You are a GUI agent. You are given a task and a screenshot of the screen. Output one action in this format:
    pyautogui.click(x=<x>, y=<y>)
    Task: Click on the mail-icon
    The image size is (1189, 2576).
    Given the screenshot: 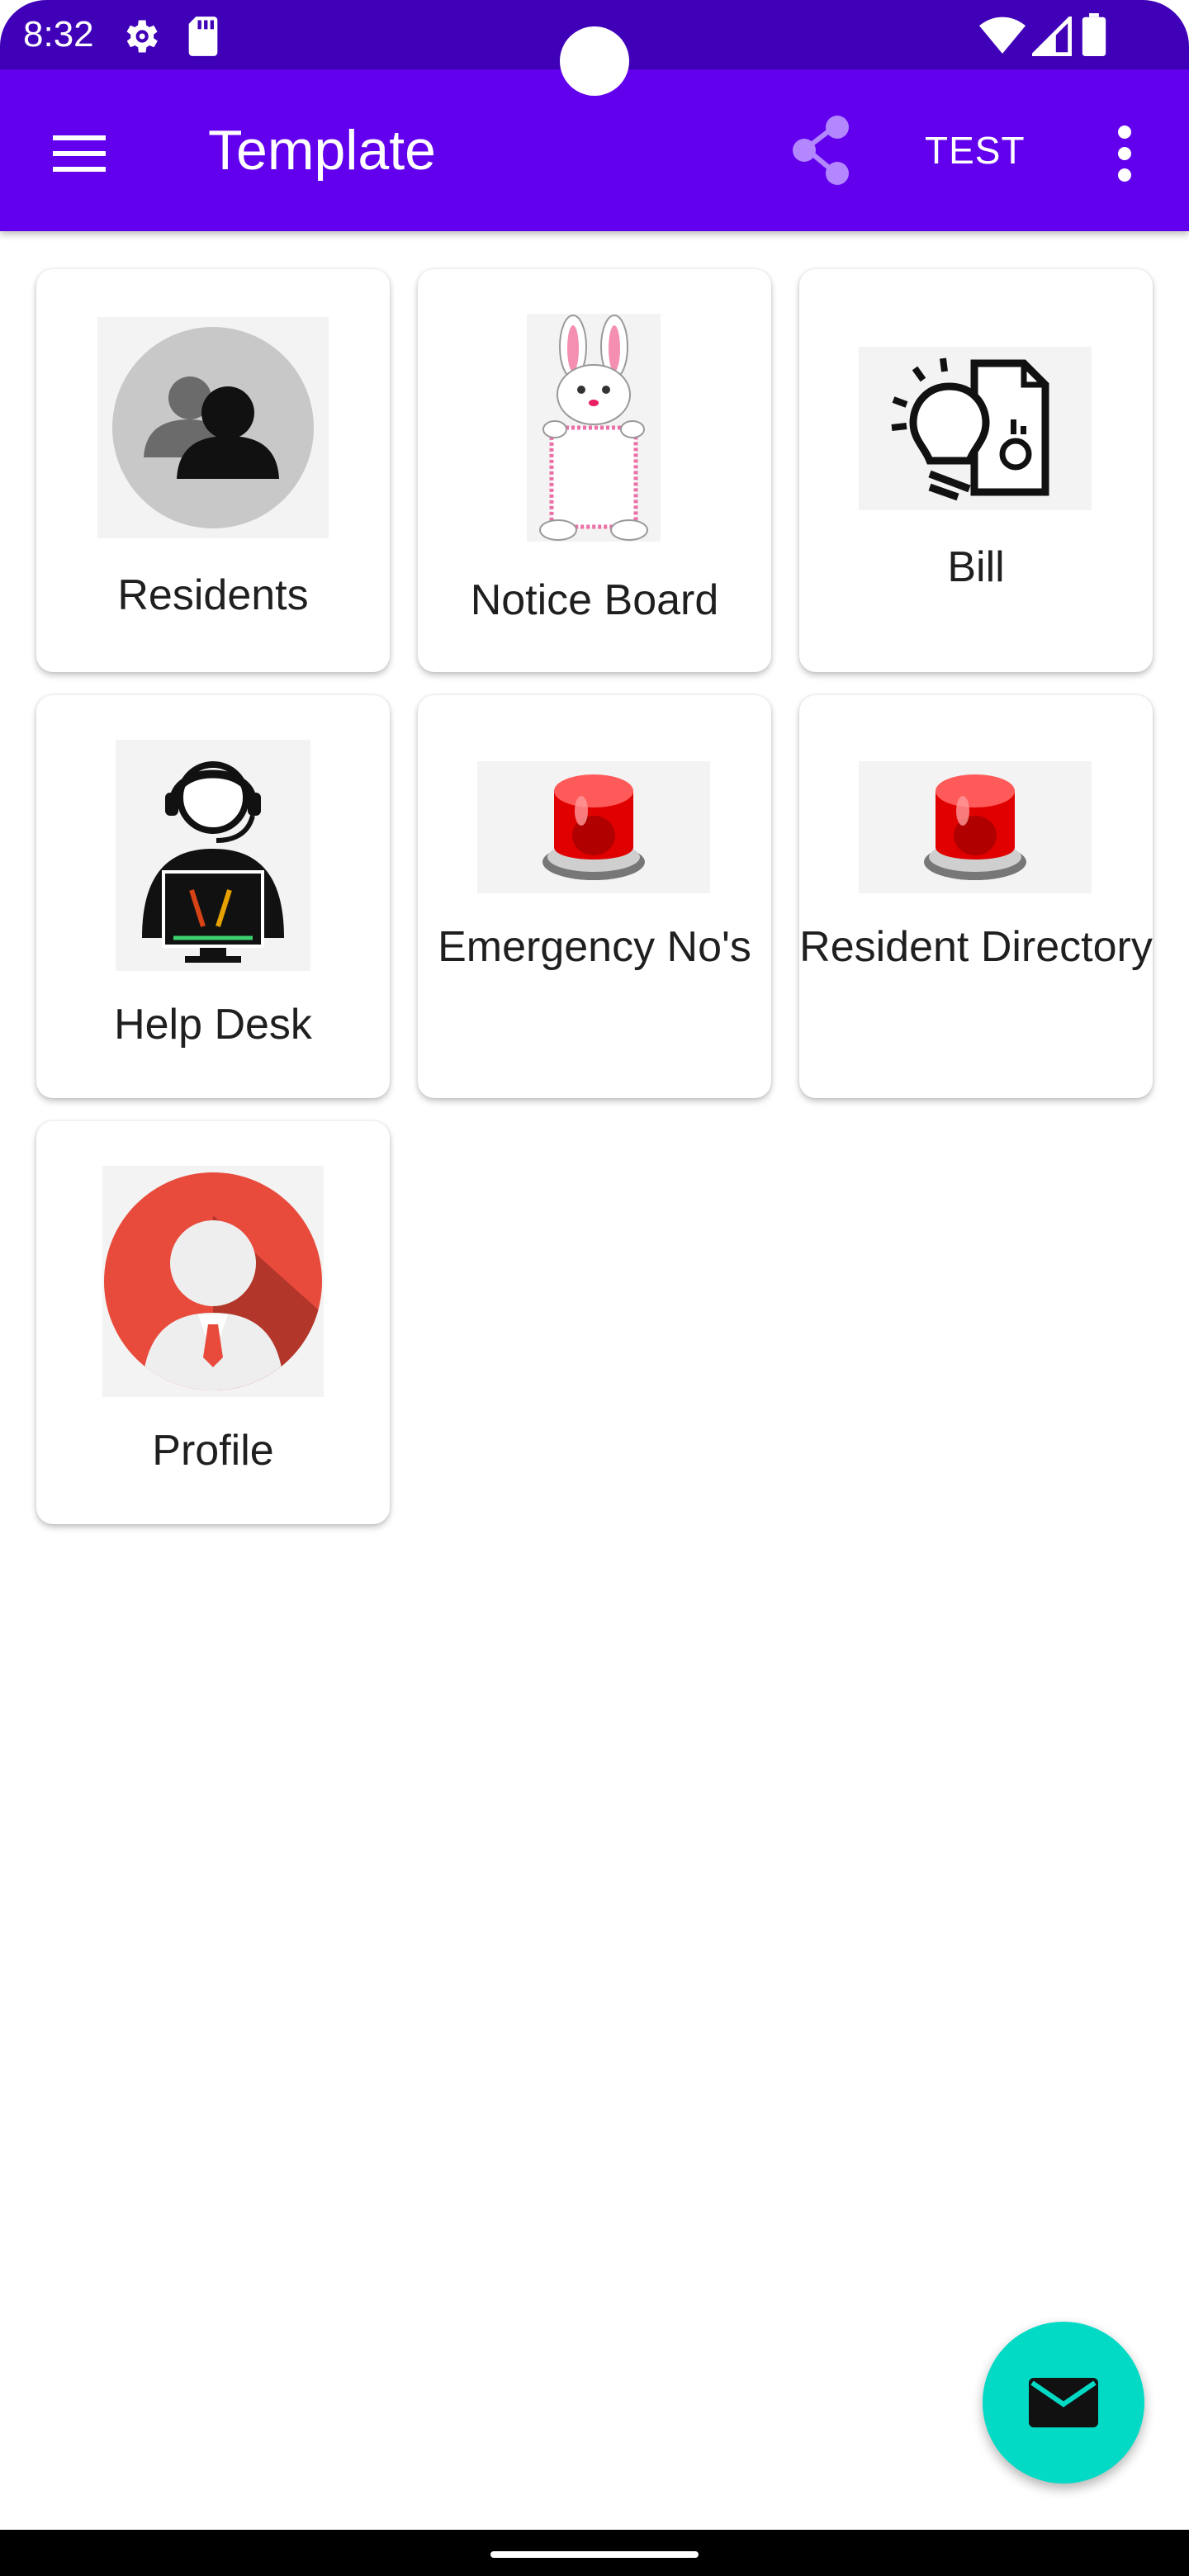 What is the action you would take?
    pyautogui.click(x=1063, y=2402)
    